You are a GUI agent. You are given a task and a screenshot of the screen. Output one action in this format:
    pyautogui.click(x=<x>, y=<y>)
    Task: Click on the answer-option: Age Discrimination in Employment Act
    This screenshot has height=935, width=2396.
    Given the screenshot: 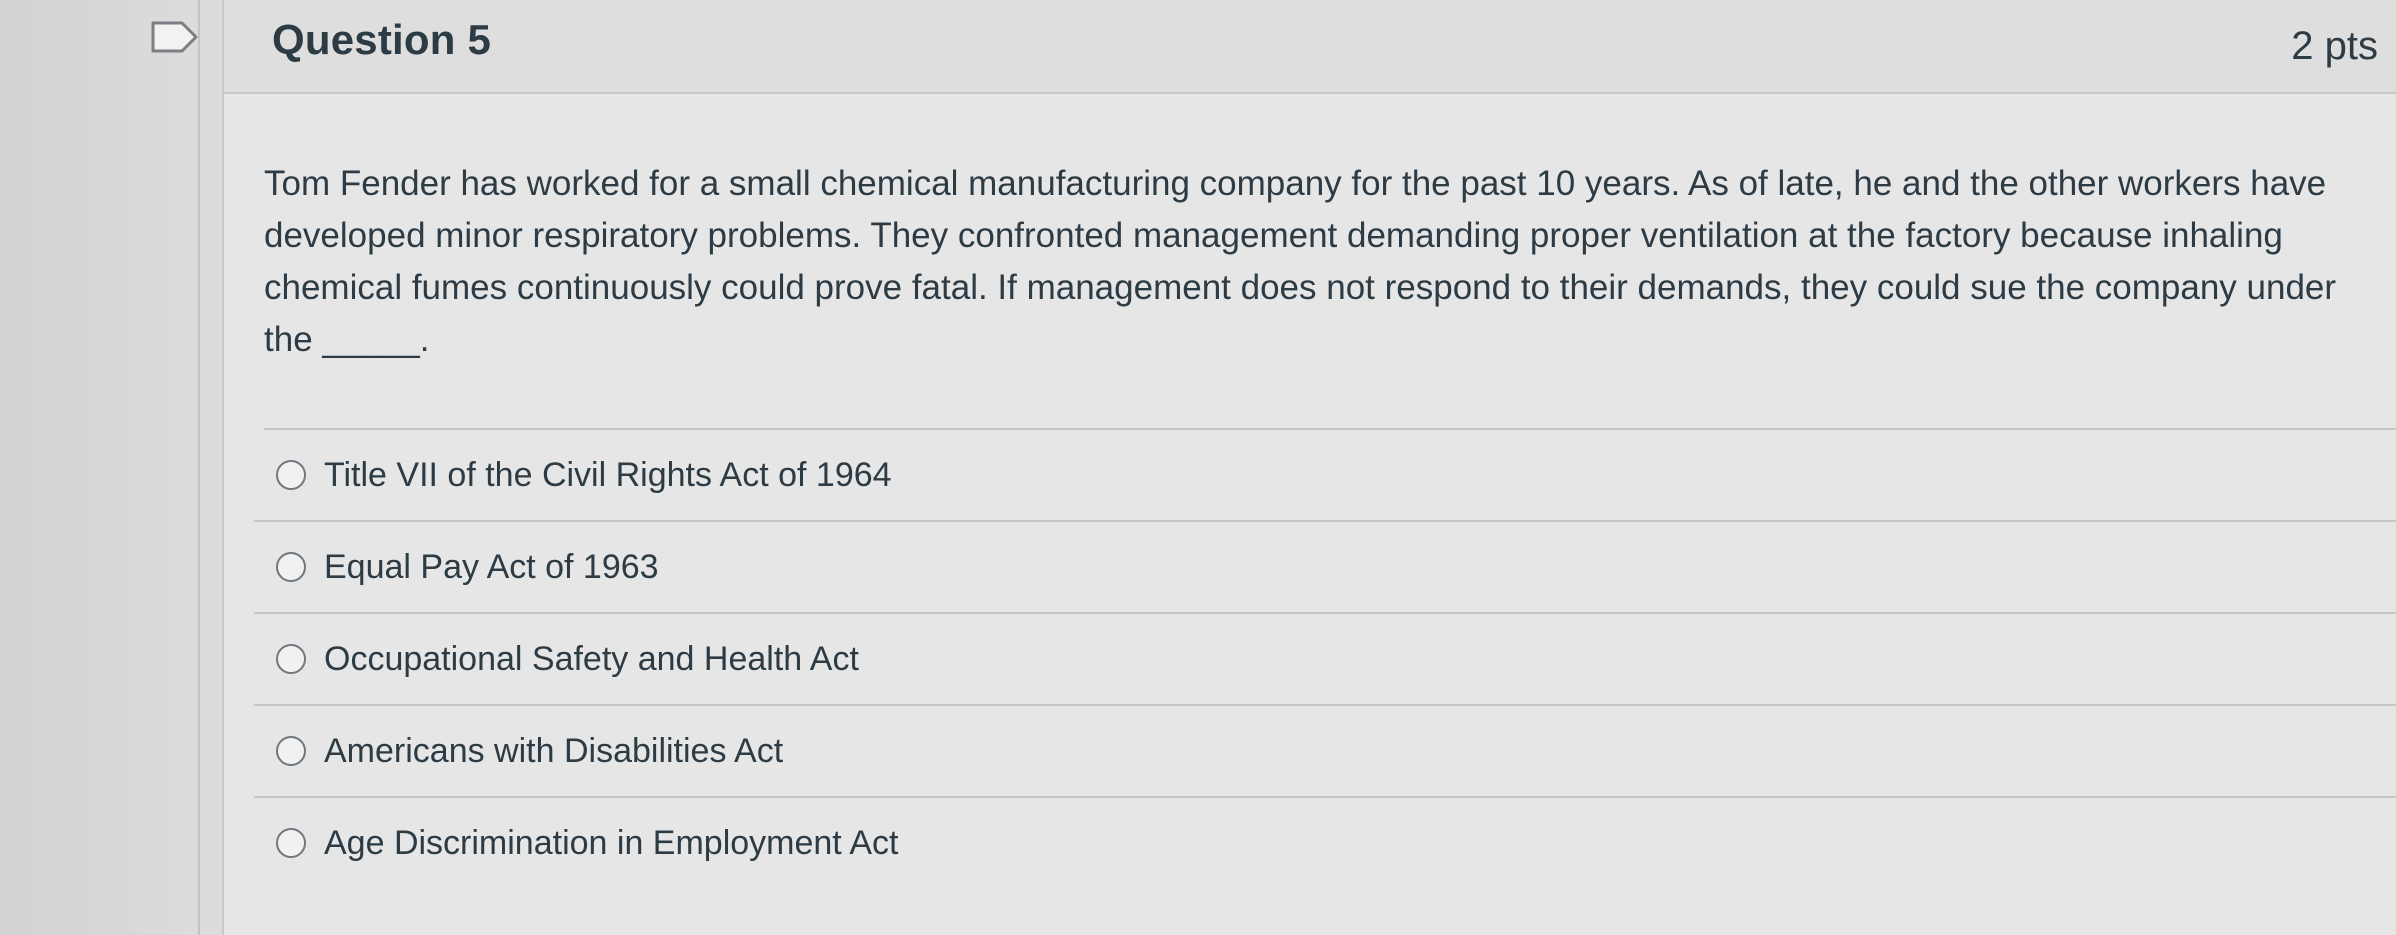 What is the action you would take?
    pyautogui.click(x=1325, y=843)
    